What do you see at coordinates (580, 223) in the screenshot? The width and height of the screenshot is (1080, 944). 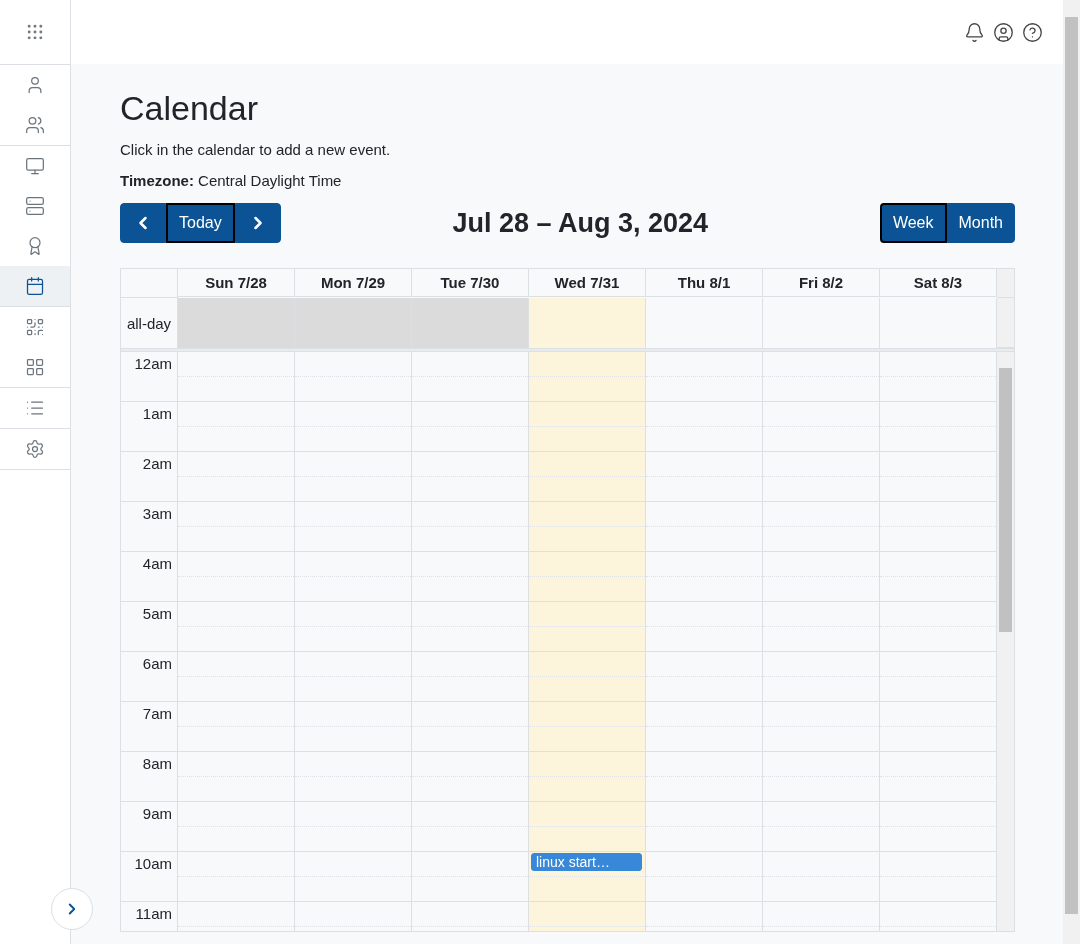 I see `date-range-title: Jul 28 – Aug 3, 2024` at bounding box center [580, 223].